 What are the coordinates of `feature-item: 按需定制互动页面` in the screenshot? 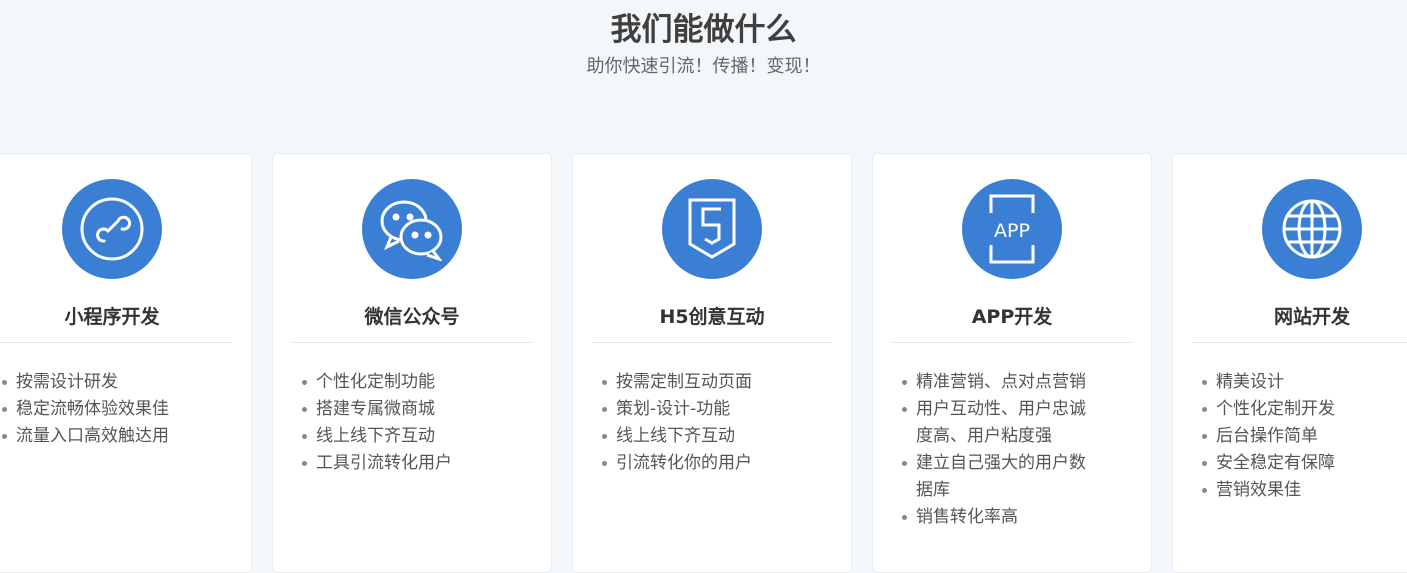 It's located at (702, 382).